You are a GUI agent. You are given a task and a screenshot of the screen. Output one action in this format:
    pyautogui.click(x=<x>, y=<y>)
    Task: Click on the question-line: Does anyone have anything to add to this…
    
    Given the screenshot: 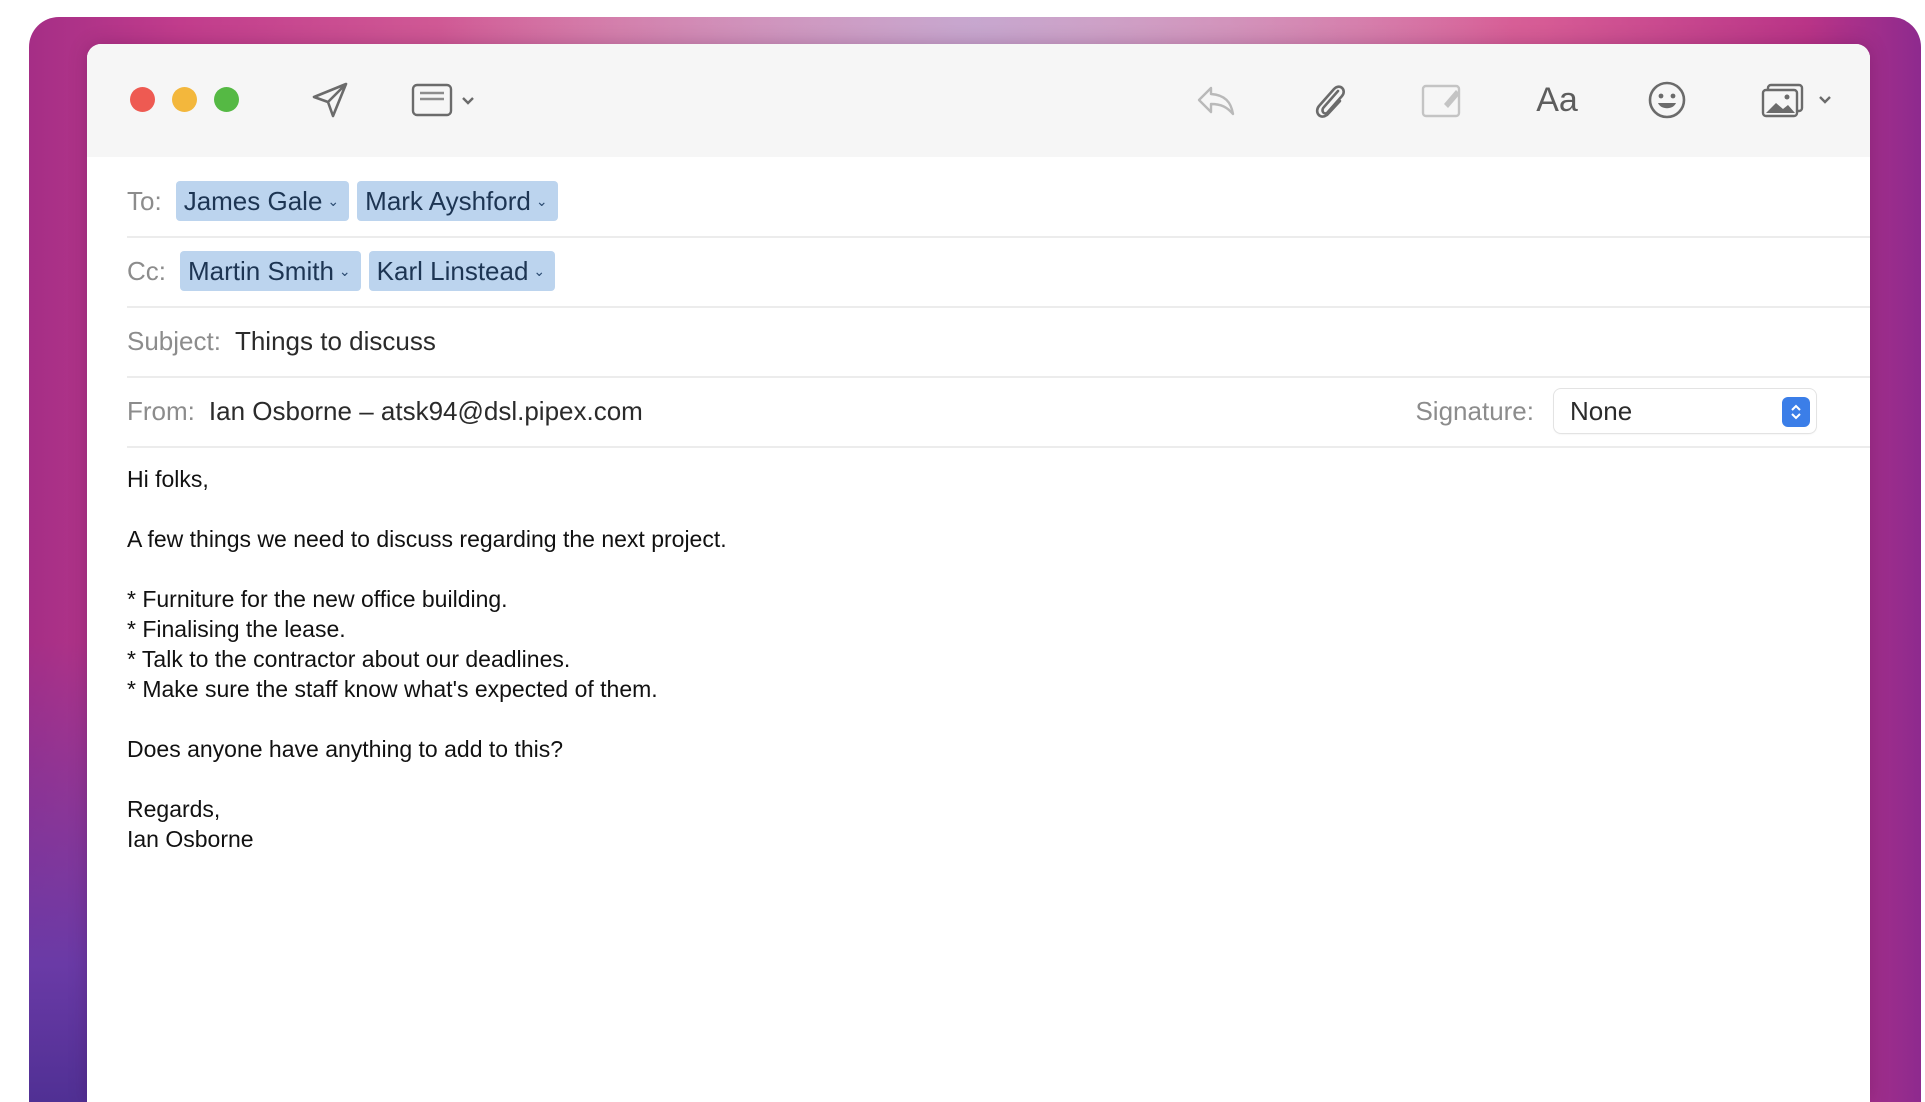 What is the action you would take?
    pyautogui.click(x=345, y=749)
    